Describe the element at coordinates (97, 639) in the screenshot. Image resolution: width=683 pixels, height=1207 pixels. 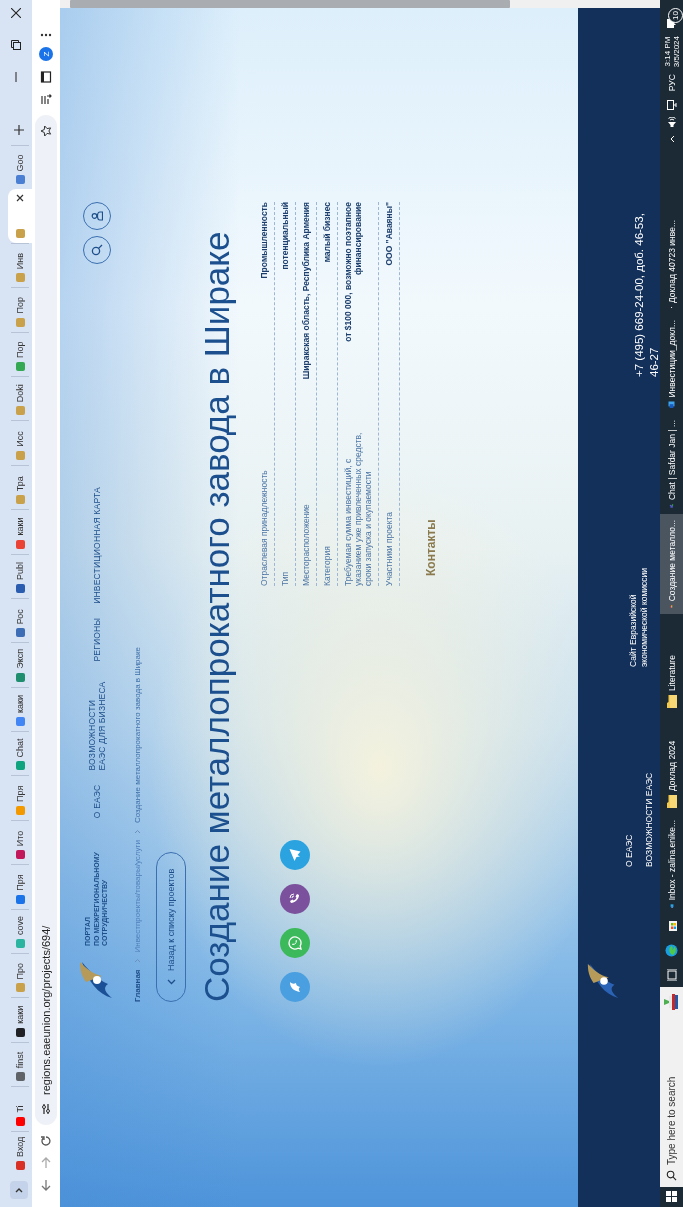
I see `nav-link: РЕГИОНЫ` at that location.